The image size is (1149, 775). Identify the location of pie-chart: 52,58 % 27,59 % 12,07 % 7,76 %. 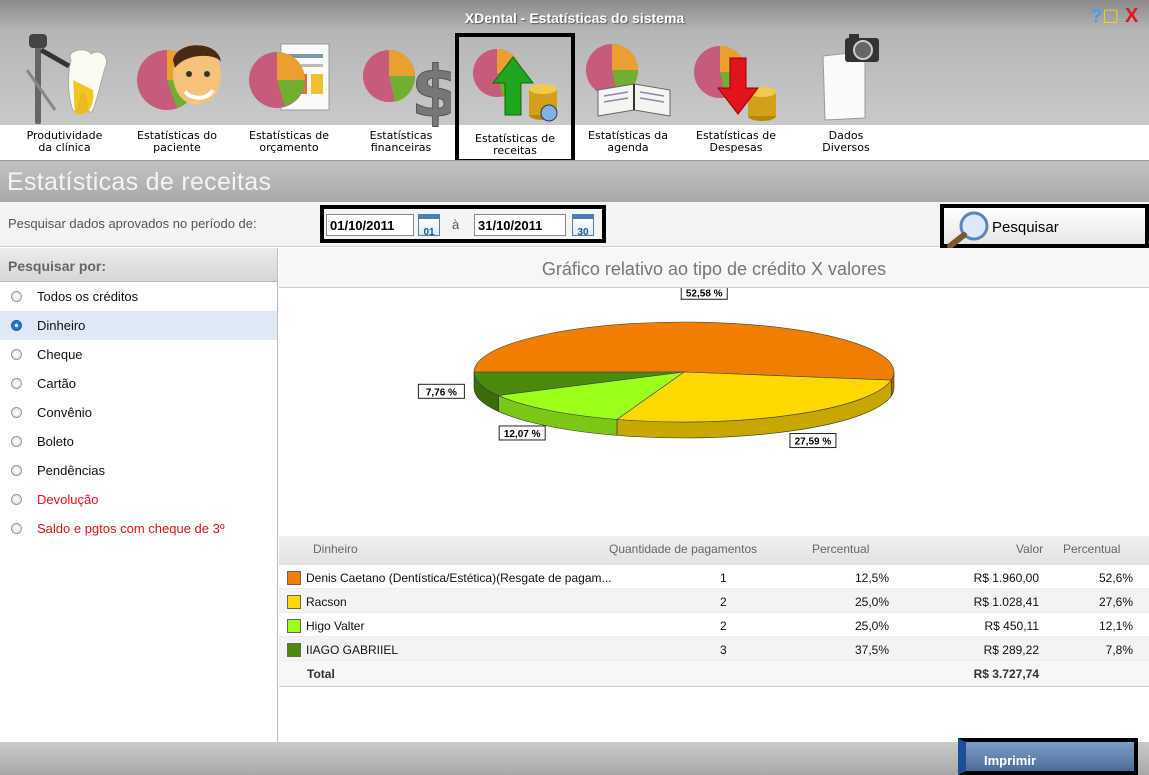
(656, 366).